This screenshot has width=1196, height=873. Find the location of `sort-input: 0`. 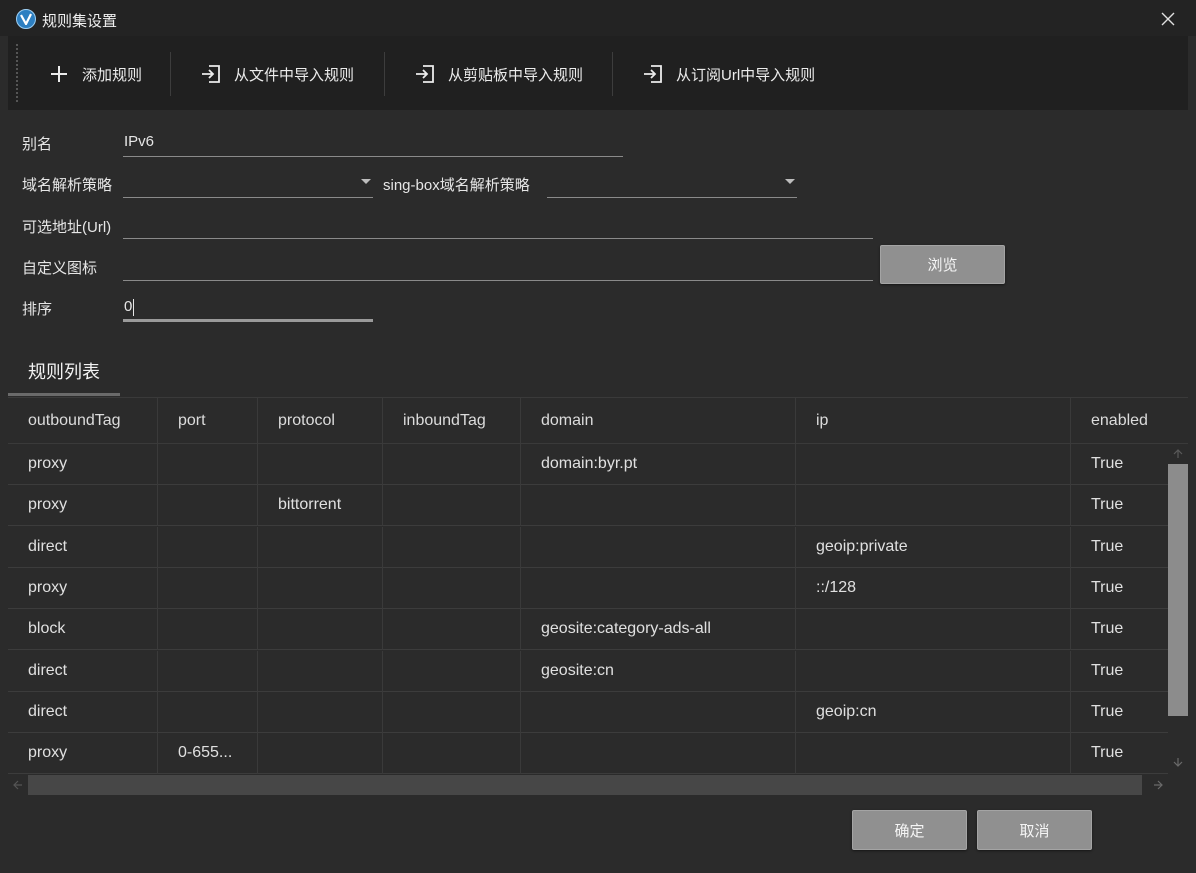

sort-input: 0 is located at coordinates (248, 309).